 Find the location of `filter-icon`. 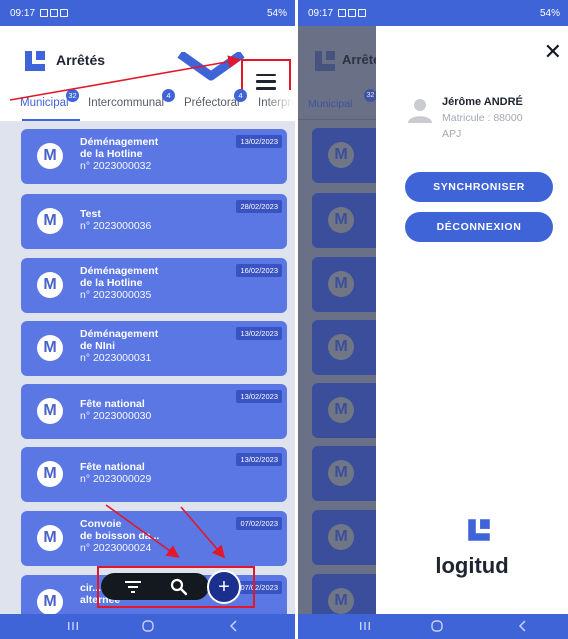

filter-icon is located at coordinates (133, 587).